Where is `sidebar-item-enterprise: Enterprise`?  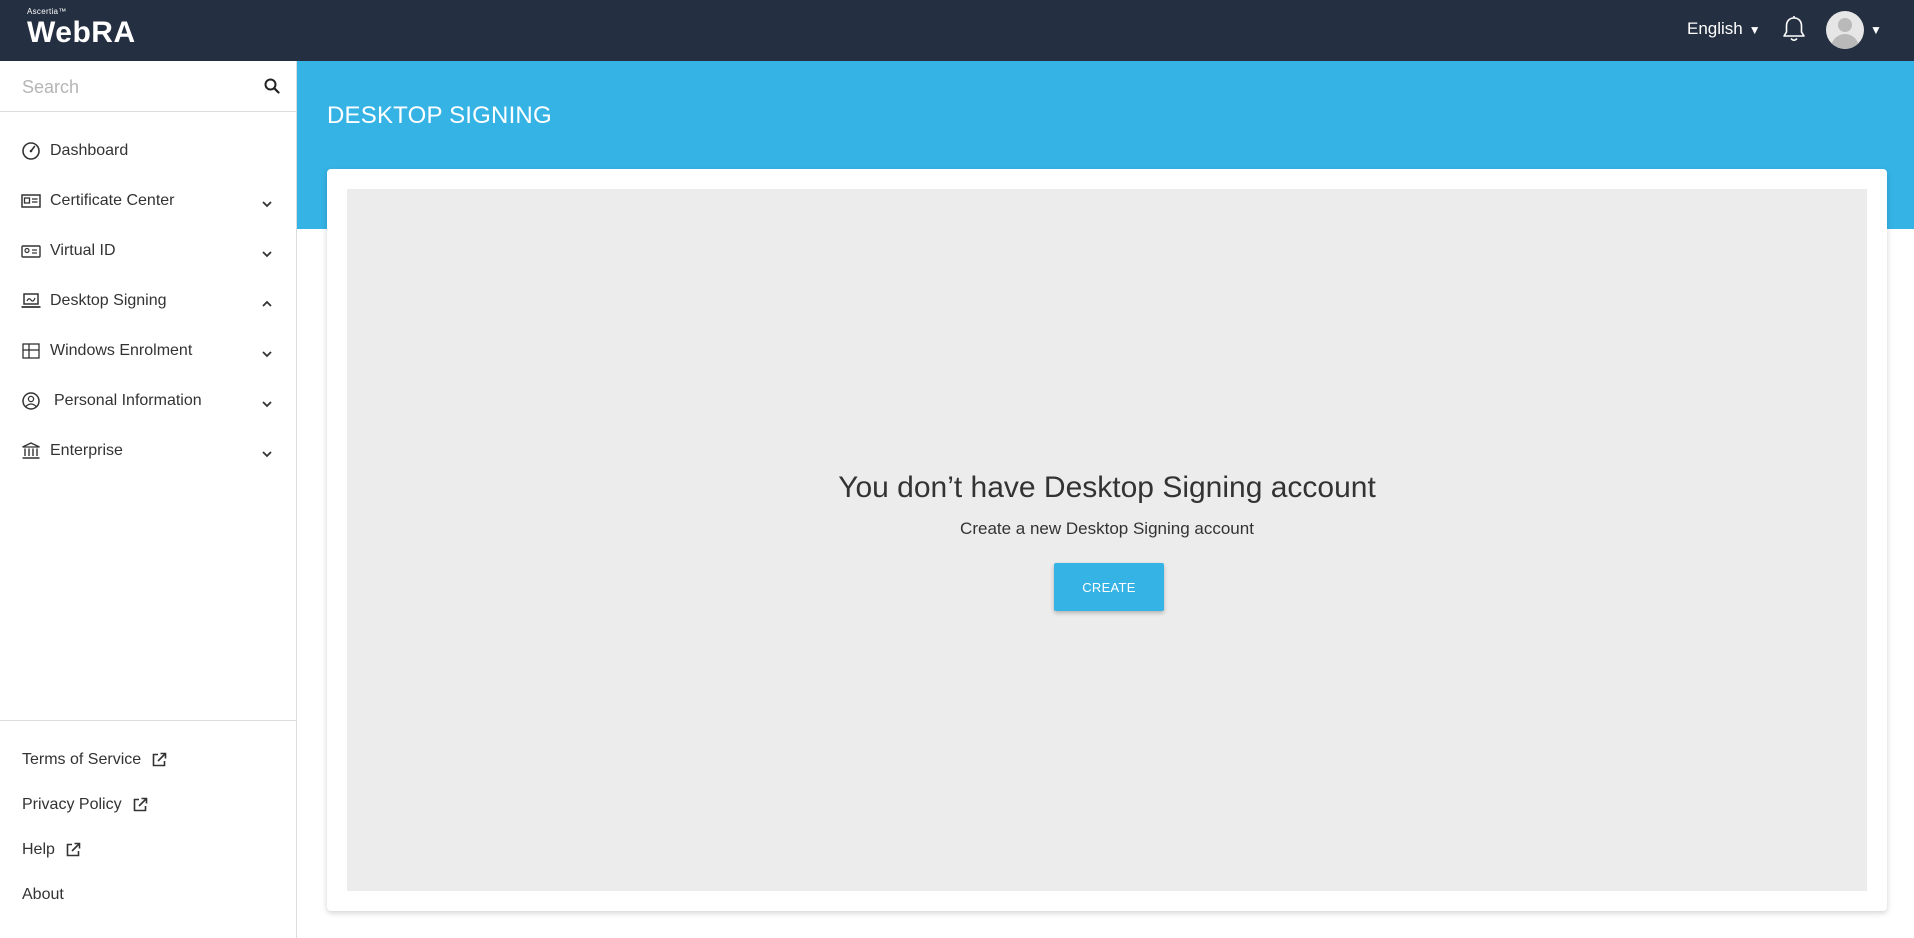 sidebar-item-enterprise: Enterprise is located at coordinates (148, 452).